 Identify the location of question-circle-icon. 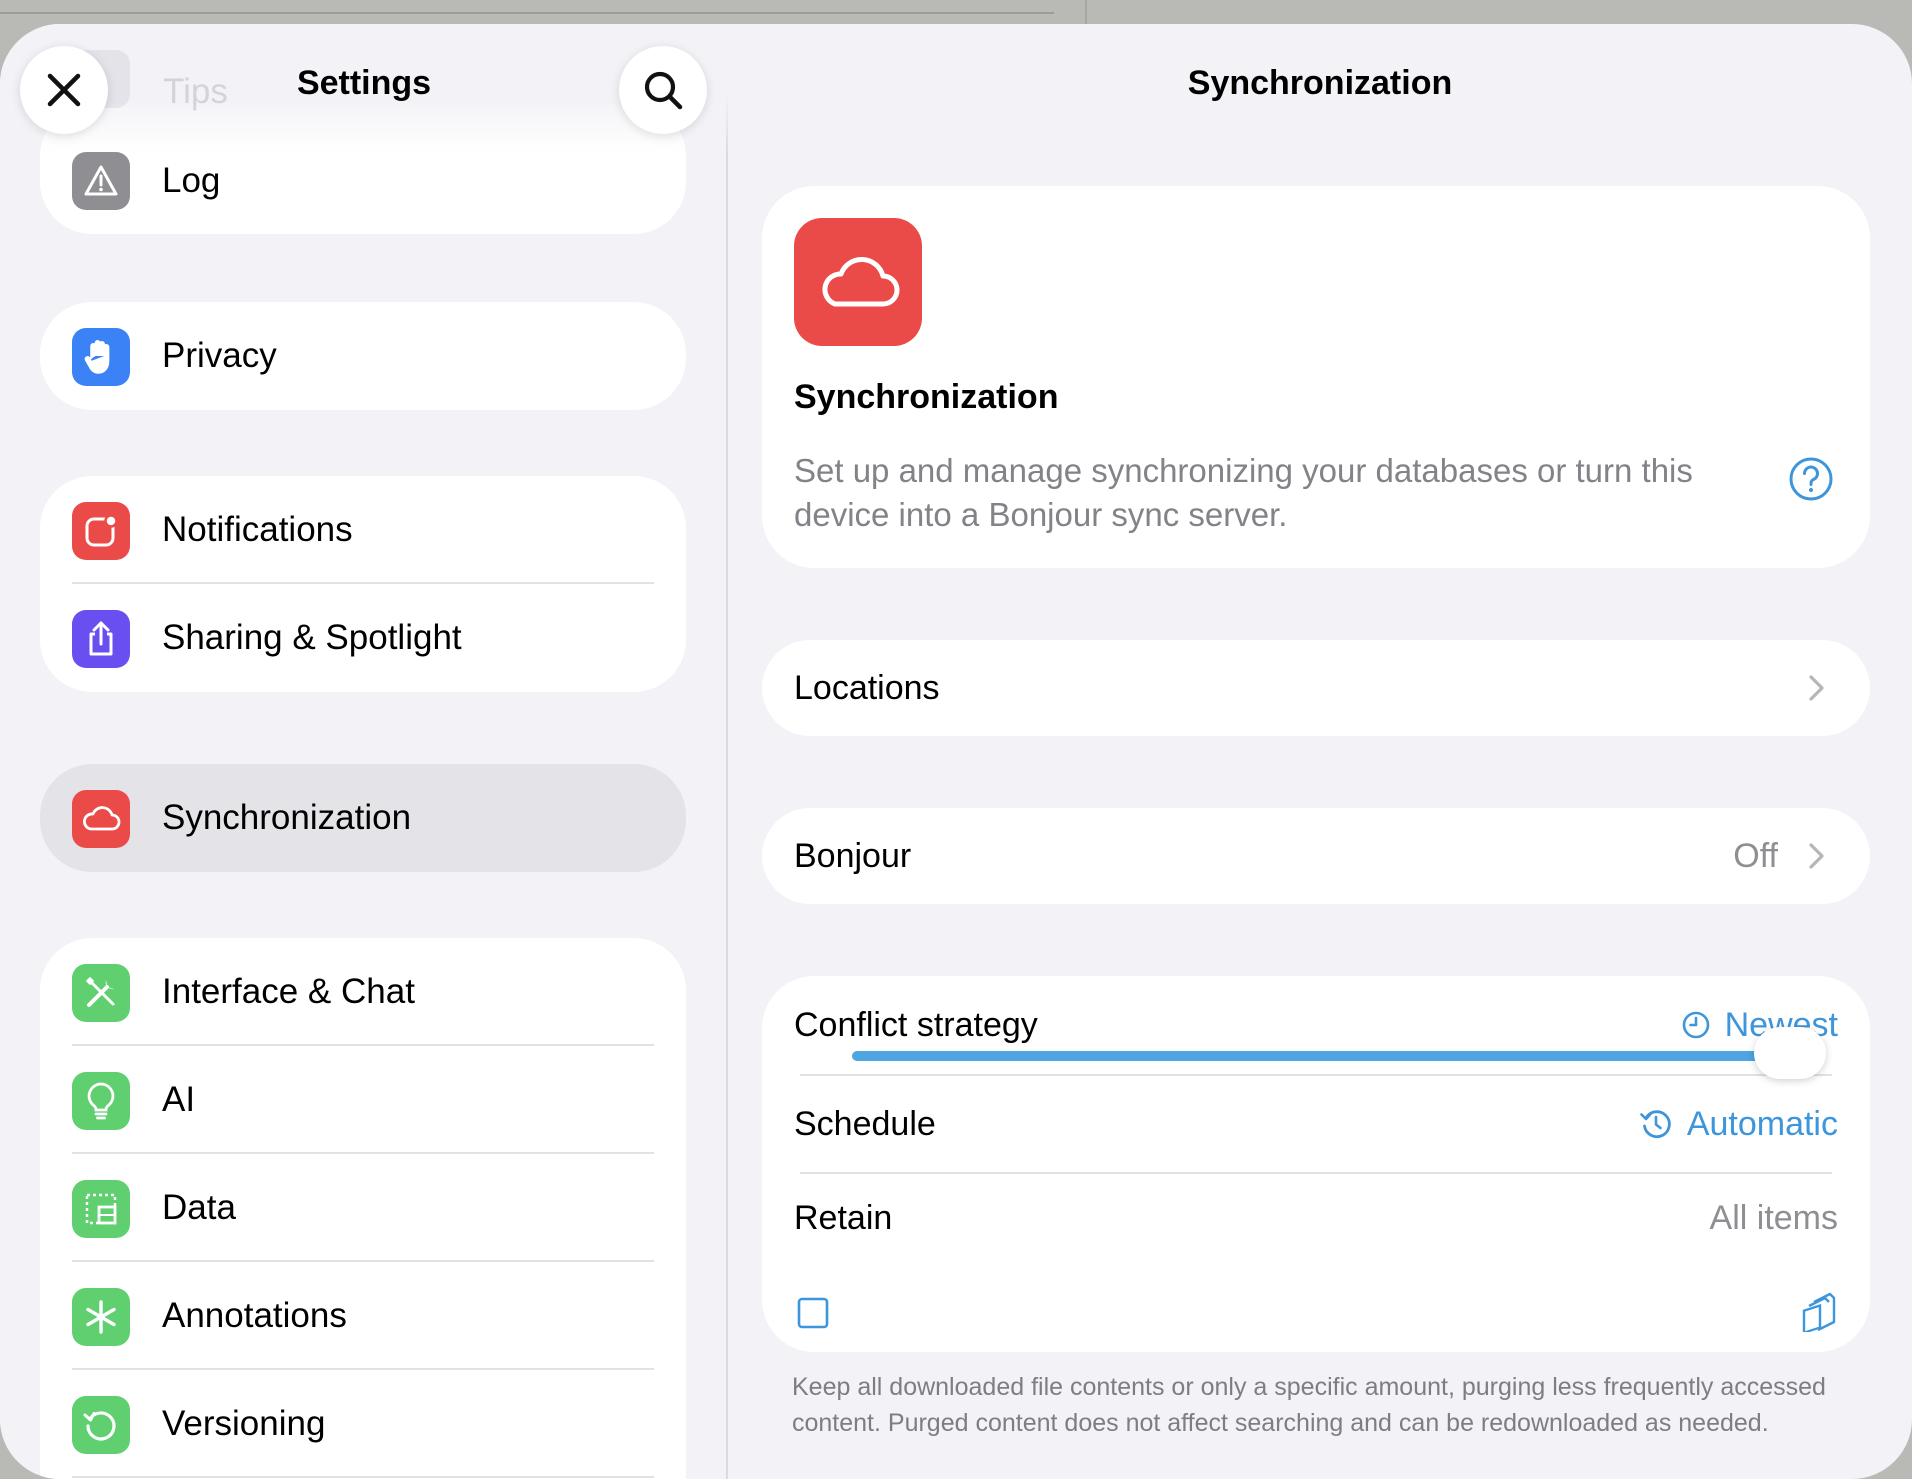
(1811, 479).